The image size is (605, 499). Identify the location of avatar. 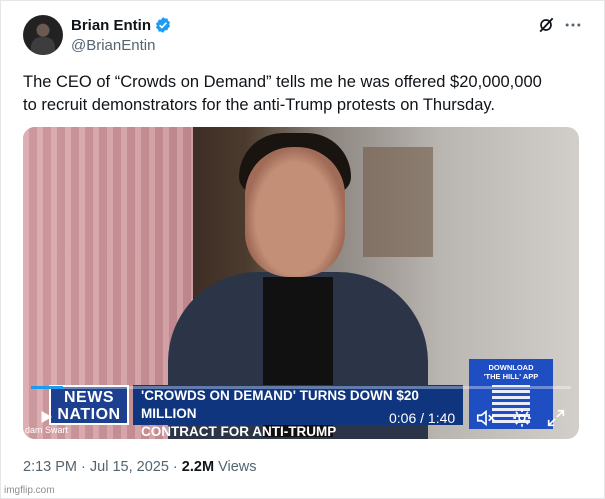
(43, 35).